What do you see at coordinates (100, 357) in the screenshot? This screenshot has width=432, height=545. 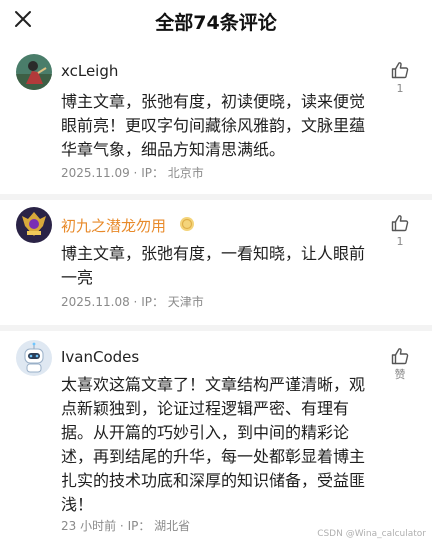 I see `comment-username: IvanCodes` at bounding box center [100, 357].